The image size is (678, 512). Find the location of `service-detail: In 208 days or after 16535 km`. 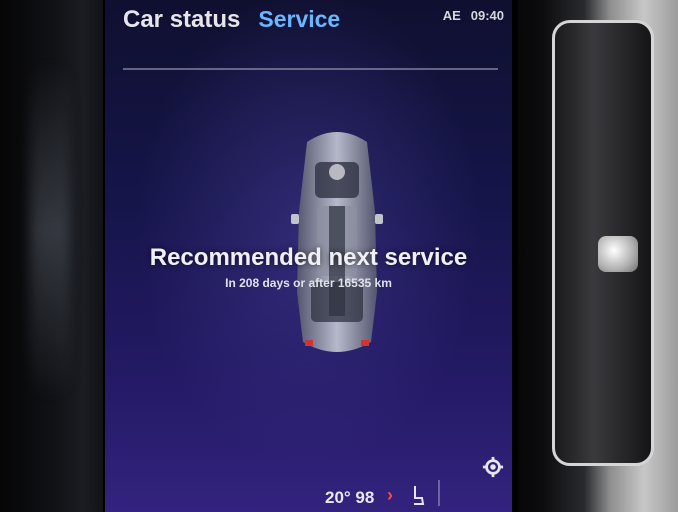

service-detail: In 208 days or after 16535 km is located at coordinates (308, 283).